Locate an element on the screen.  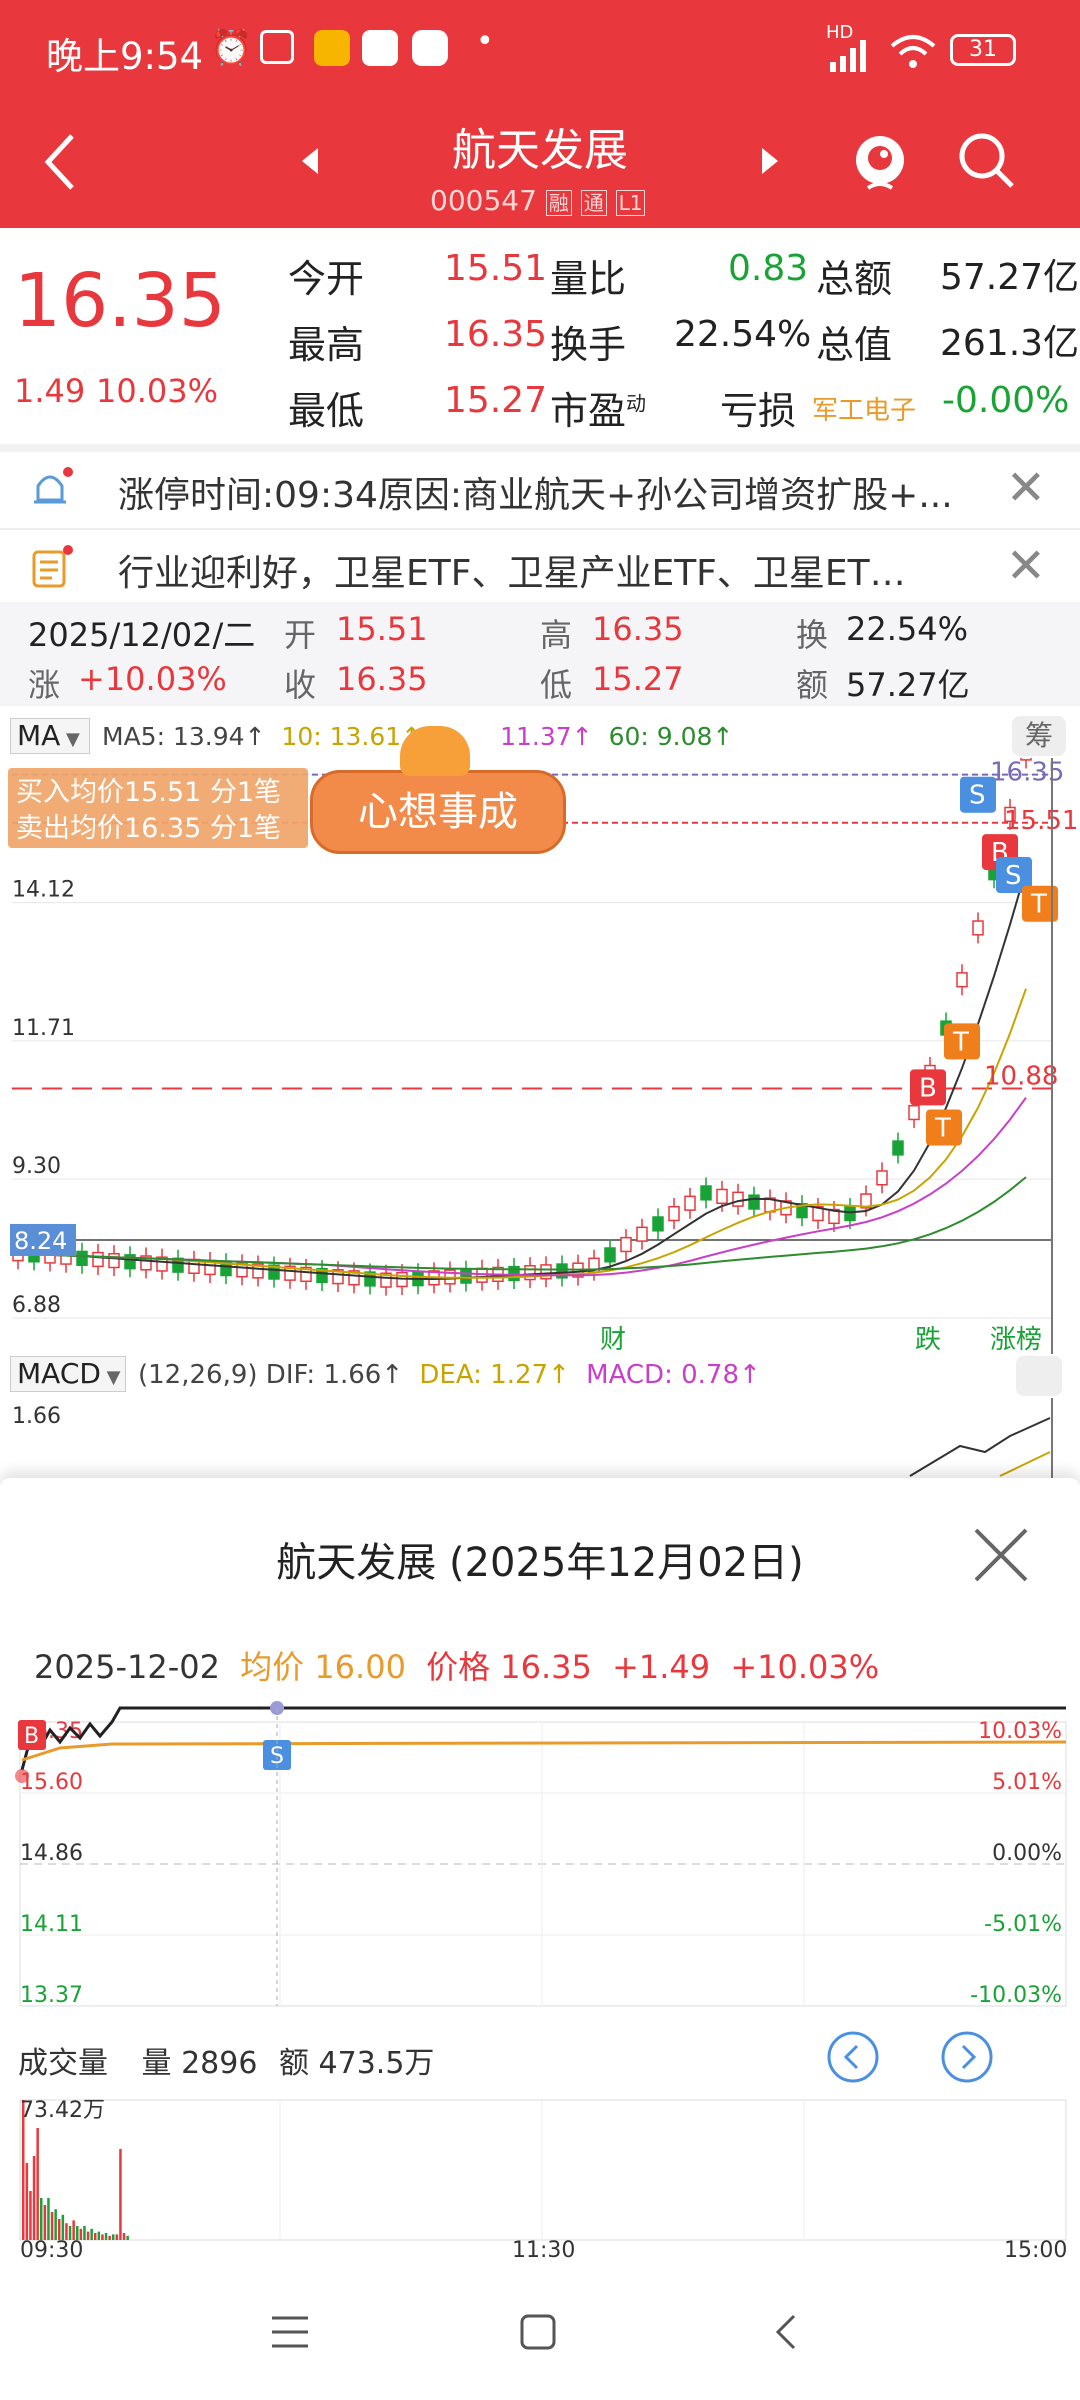
search-icon is located at coordinates (986, 160).